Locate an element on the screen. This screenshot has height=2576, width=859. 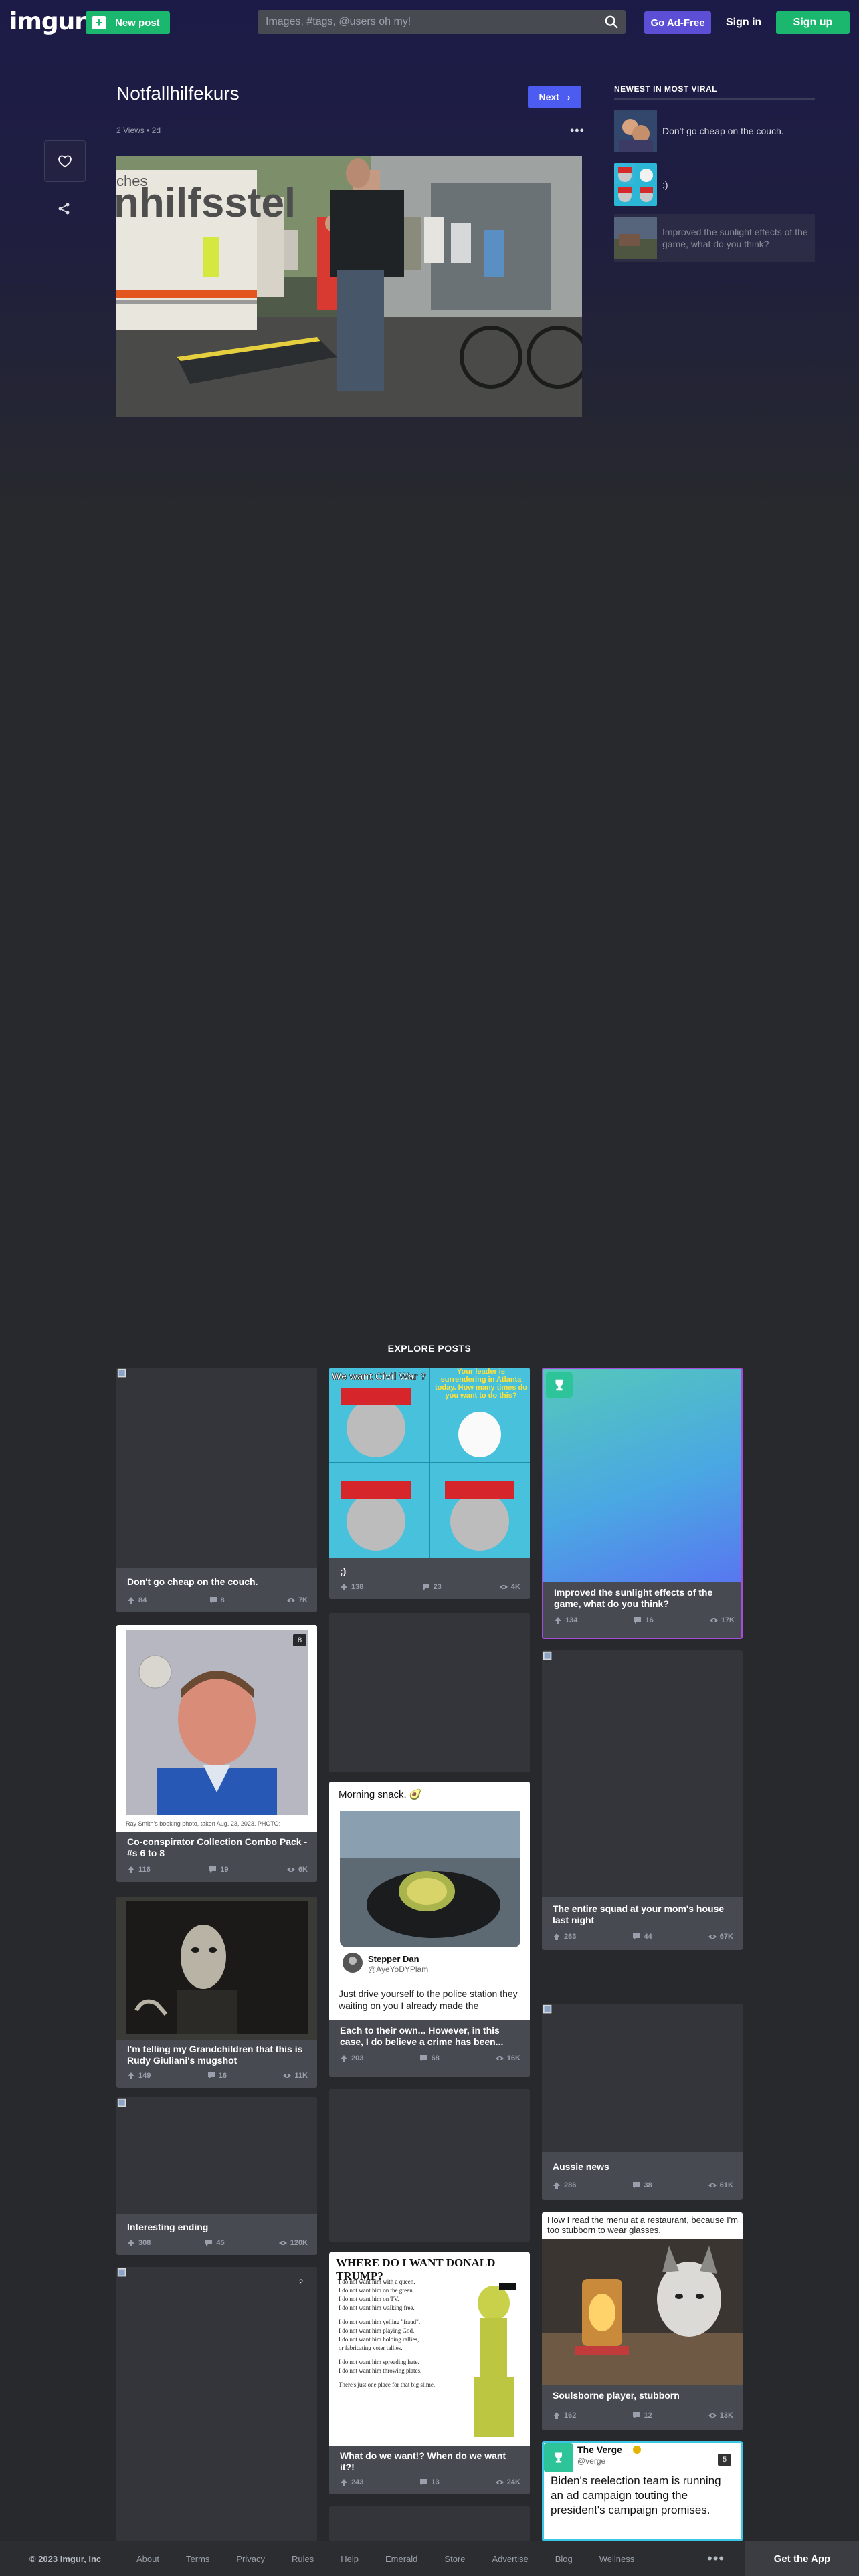
card-stats: 84 8 7K is located at coordinates (218, 1600).